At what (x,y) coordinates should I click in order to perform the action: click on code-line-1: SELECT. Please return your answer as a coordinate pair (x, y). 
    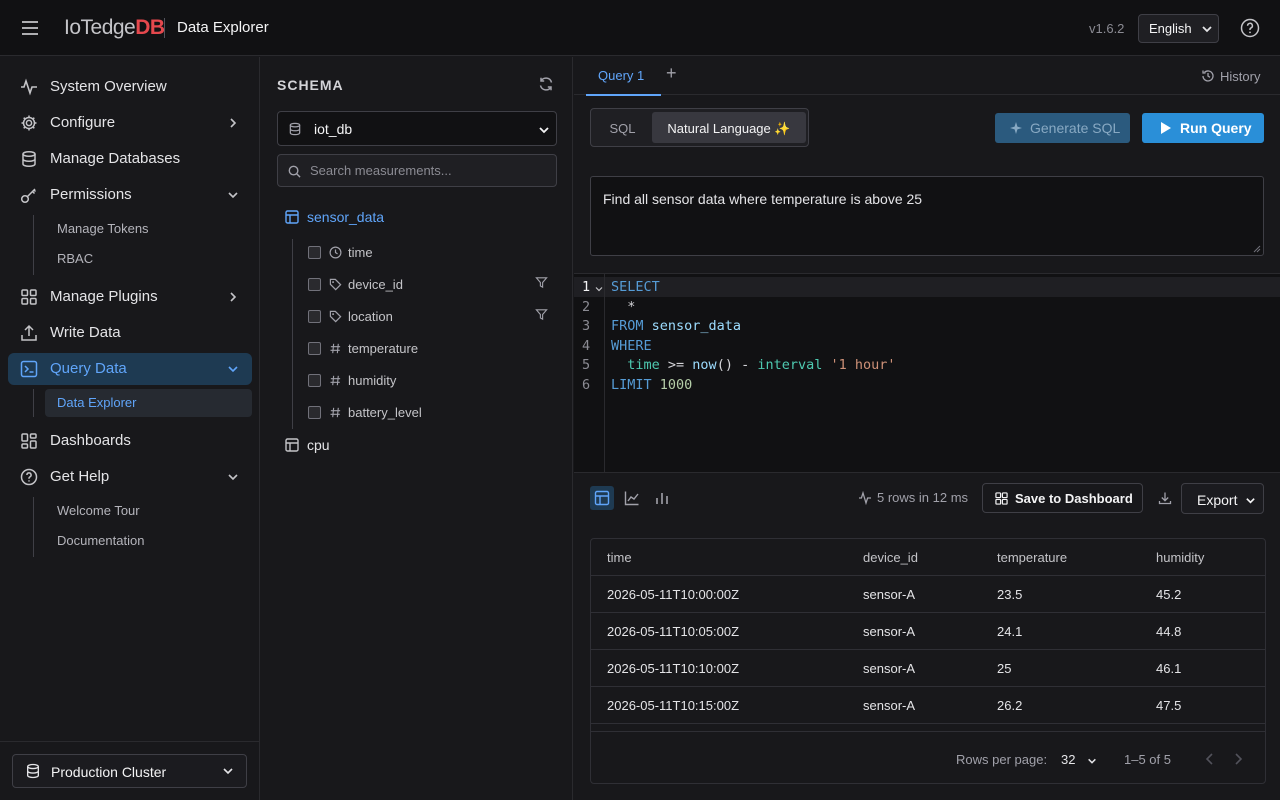
    Looking at the image, I should click on (635, 287).